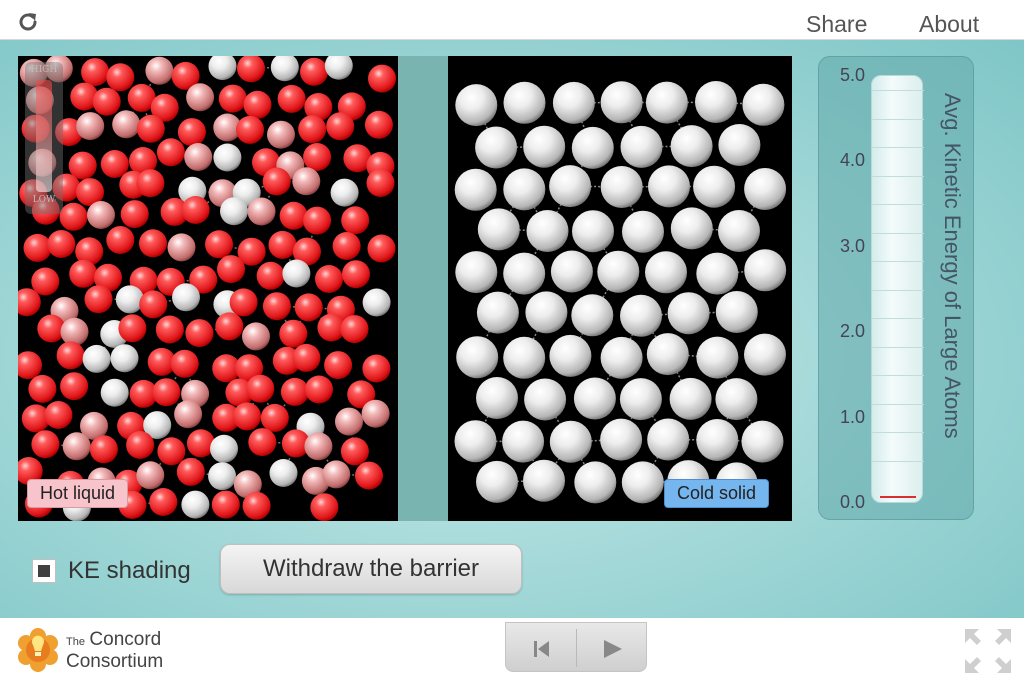 The width and height of the screenshot is (1024, 684). What do you see at coordinates (949, 24) in the screenshot?
I see `about-link: About` at bounding box center [949, 24].